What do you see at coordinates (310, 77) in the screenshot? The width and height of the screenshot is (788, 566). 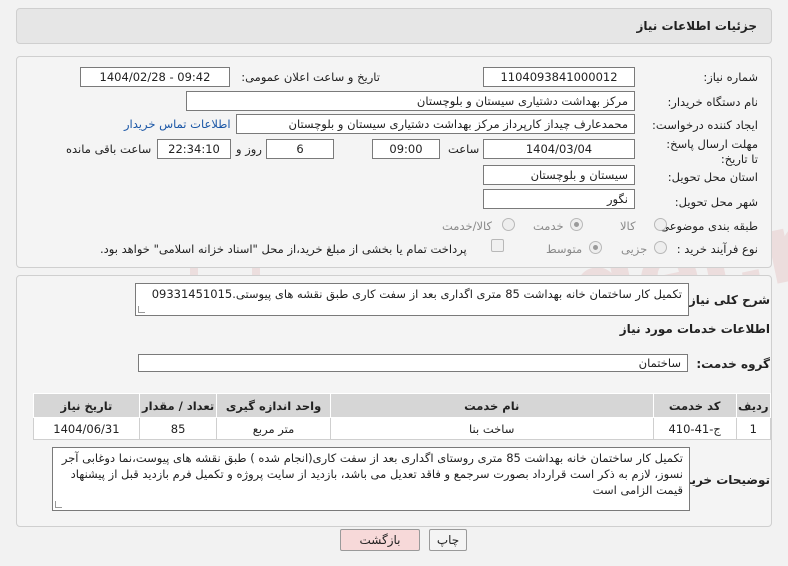 I see `announce-label: تاریخ و ساعت اعلان عمومی:` at bounding box center [310, 77].